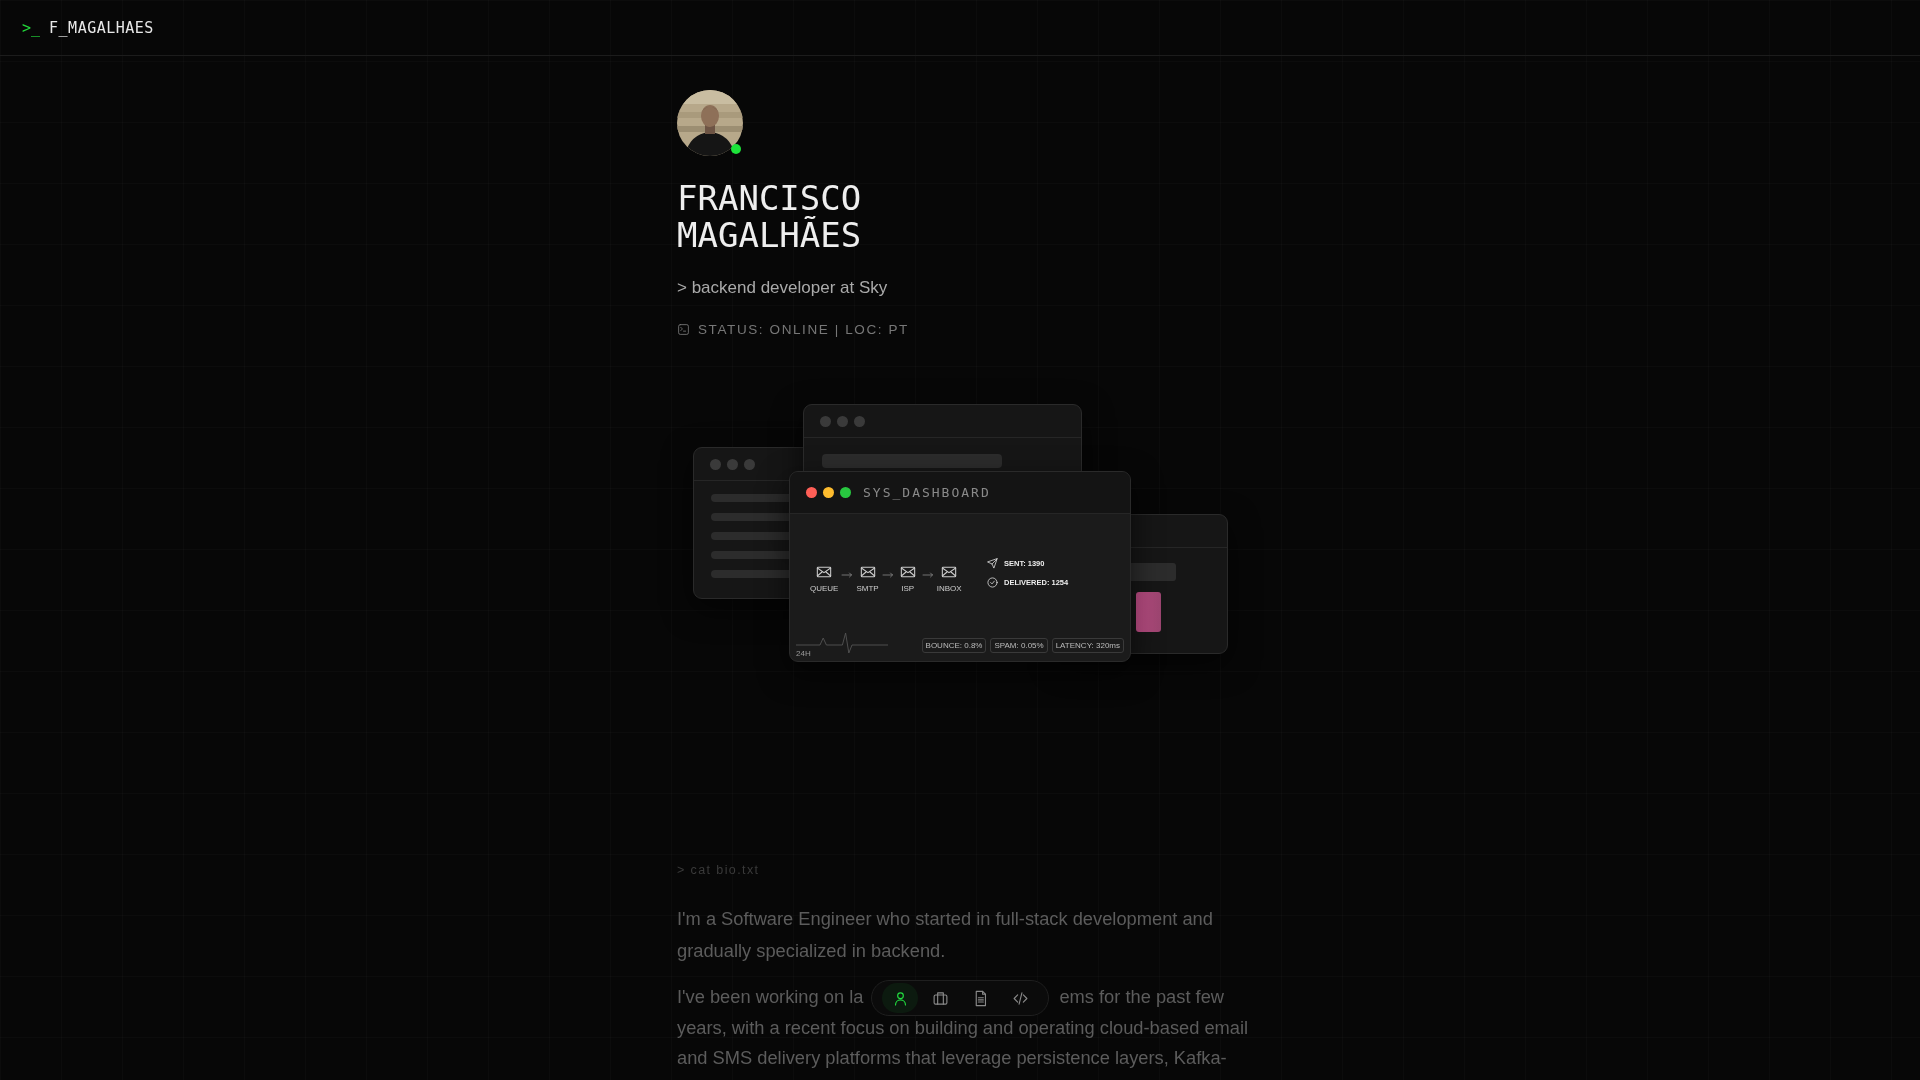 The width and height of the screenshot is (1920, 1080). I want to click on metric-badge: SPAM: 0.05%, so click(1019, 645).